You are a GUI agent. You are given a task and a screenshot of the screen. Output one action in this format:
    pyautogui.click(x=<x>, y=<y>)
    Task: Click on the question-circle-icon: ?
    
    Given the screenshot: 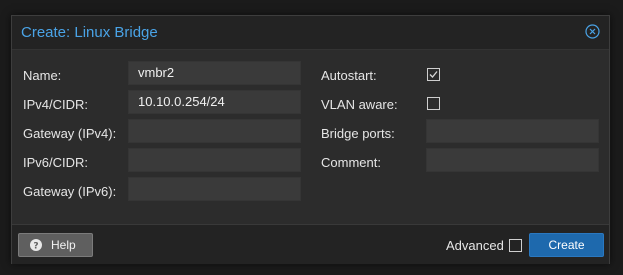 What is the action you would take?
    pyautogui.click(x=36, y=245)
    